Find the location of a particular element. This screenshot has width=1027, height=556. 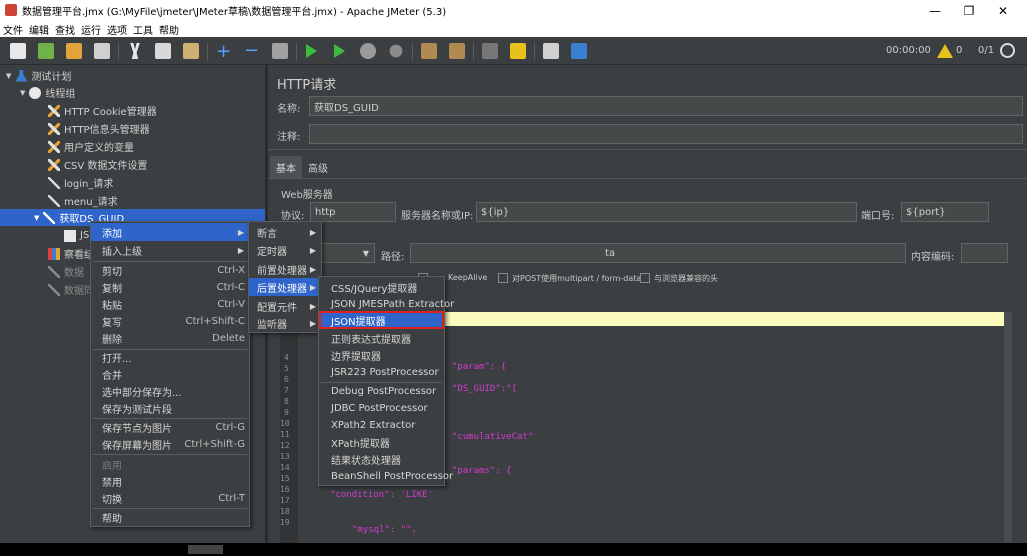

tree-node-menu-request: menu_请求 is located at coordinates (83, 200).